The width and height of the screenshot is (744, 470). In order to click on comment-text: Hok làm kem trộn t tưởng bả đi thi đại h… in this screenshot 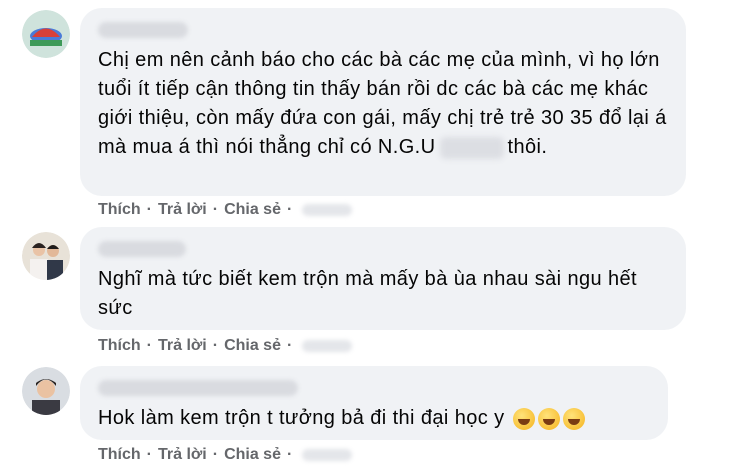, I will do `click(374, 418)`.